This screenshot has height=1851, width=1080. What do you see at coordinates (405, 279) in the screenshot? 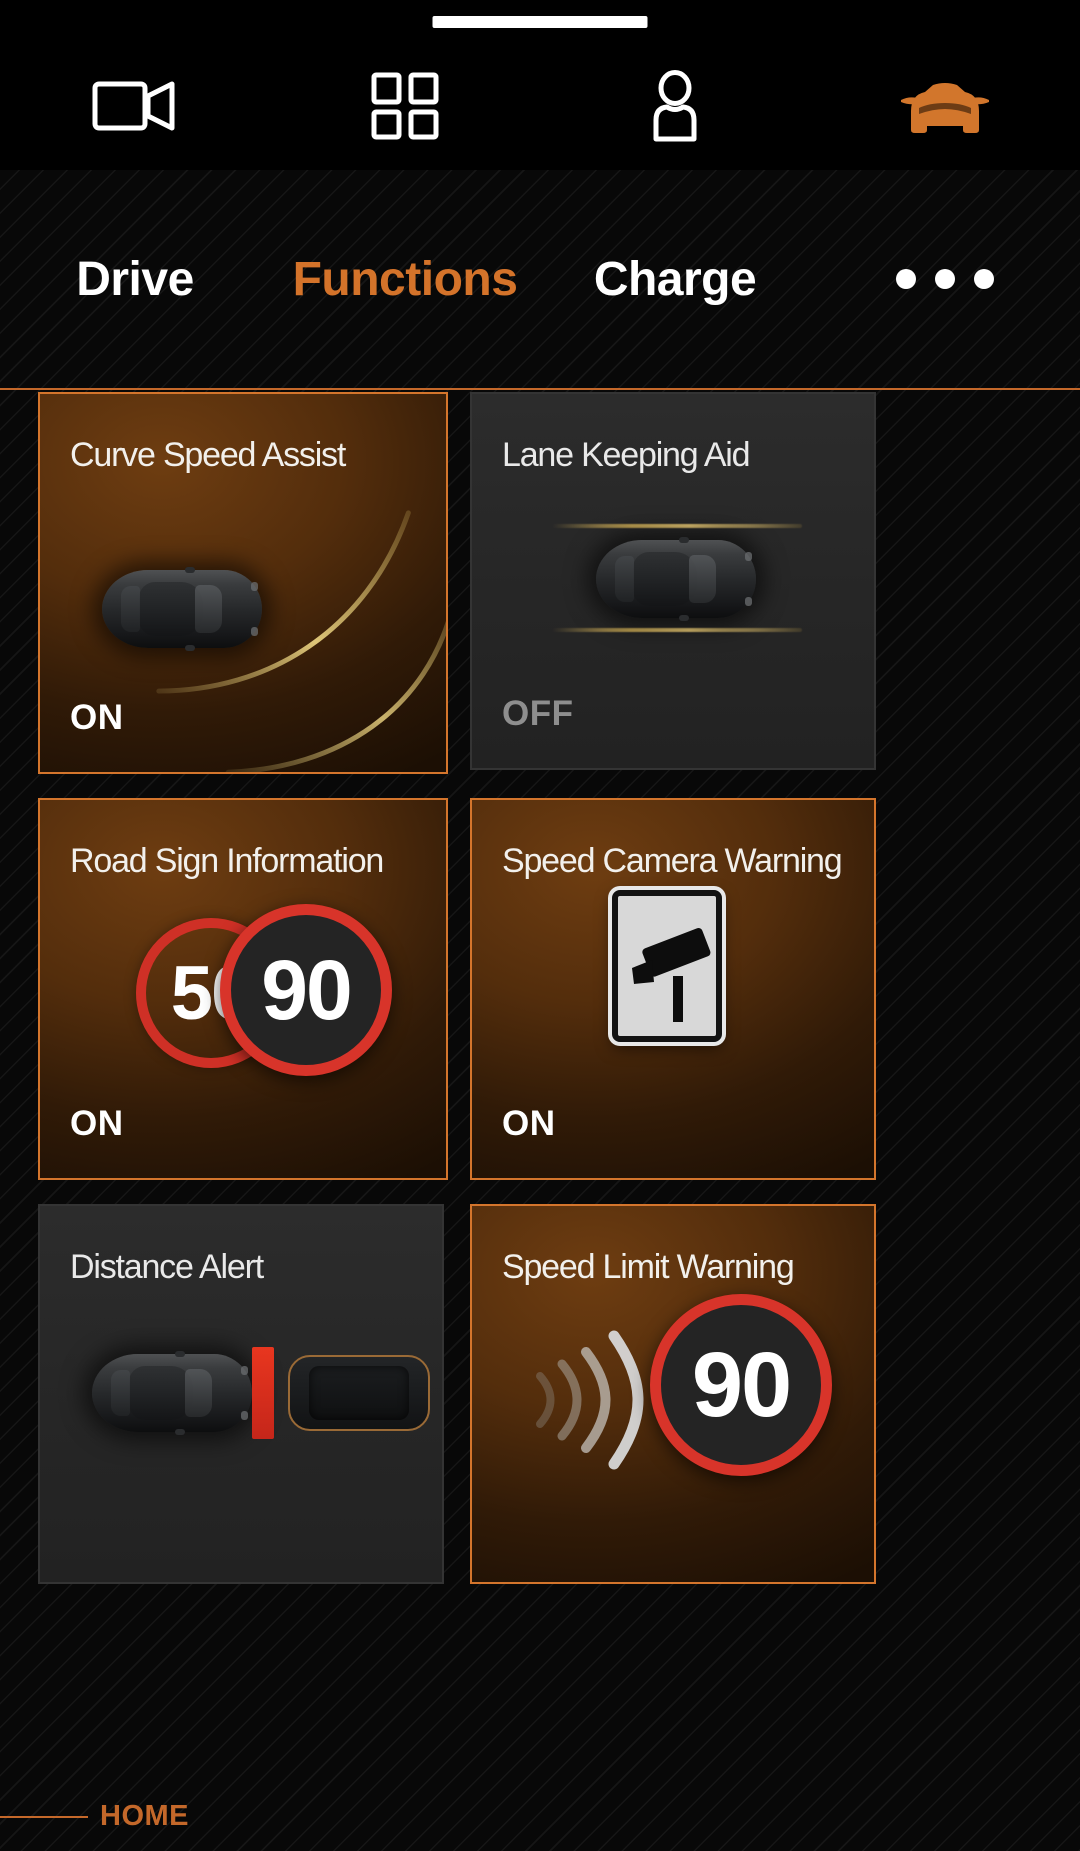
I see `tab-functions: Functions` at bounding box center [405, 279].